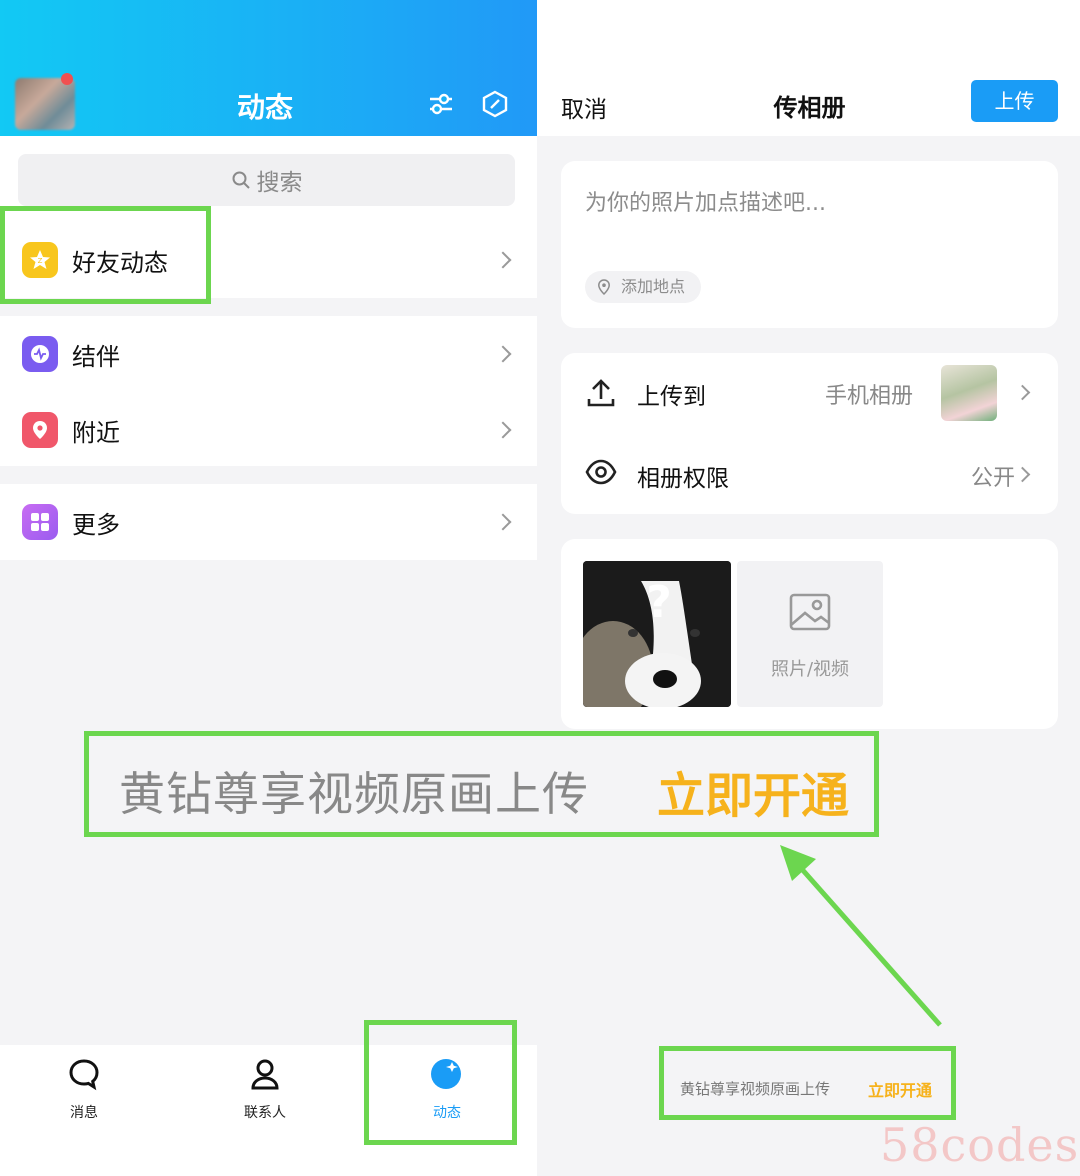 The width and height of the screenshot is (1080, 1176). I want to click on album-permission-row: 相册权限 公开, so click(809, 473).